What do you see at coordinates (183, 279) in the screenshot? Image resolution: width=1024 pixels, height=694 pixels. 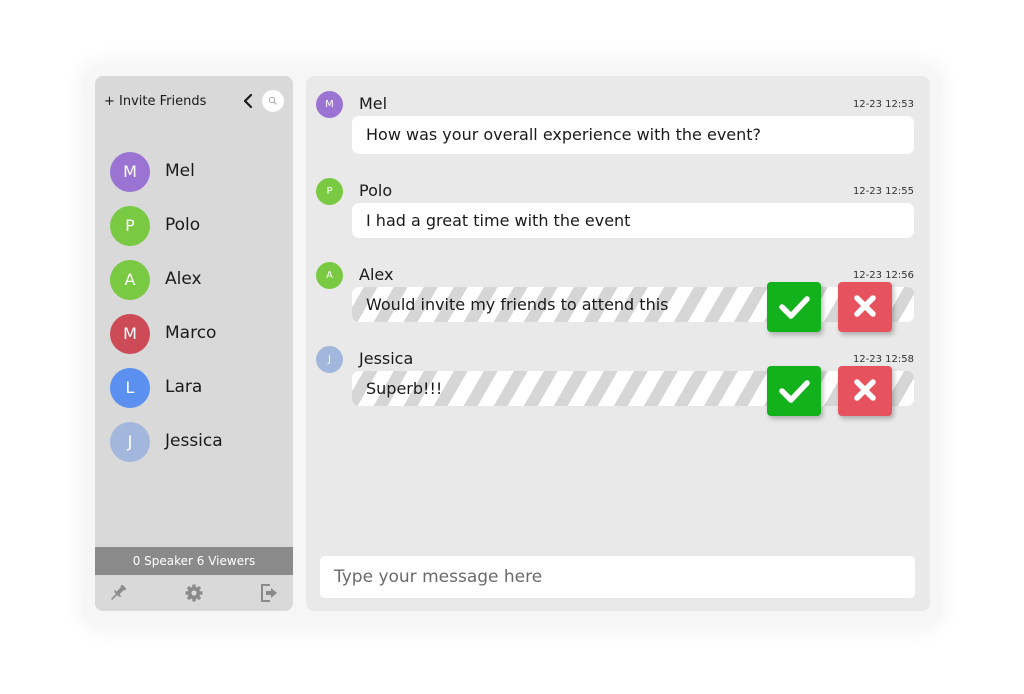 I see `contact-name: Alex` at bounding box center [183, 279].